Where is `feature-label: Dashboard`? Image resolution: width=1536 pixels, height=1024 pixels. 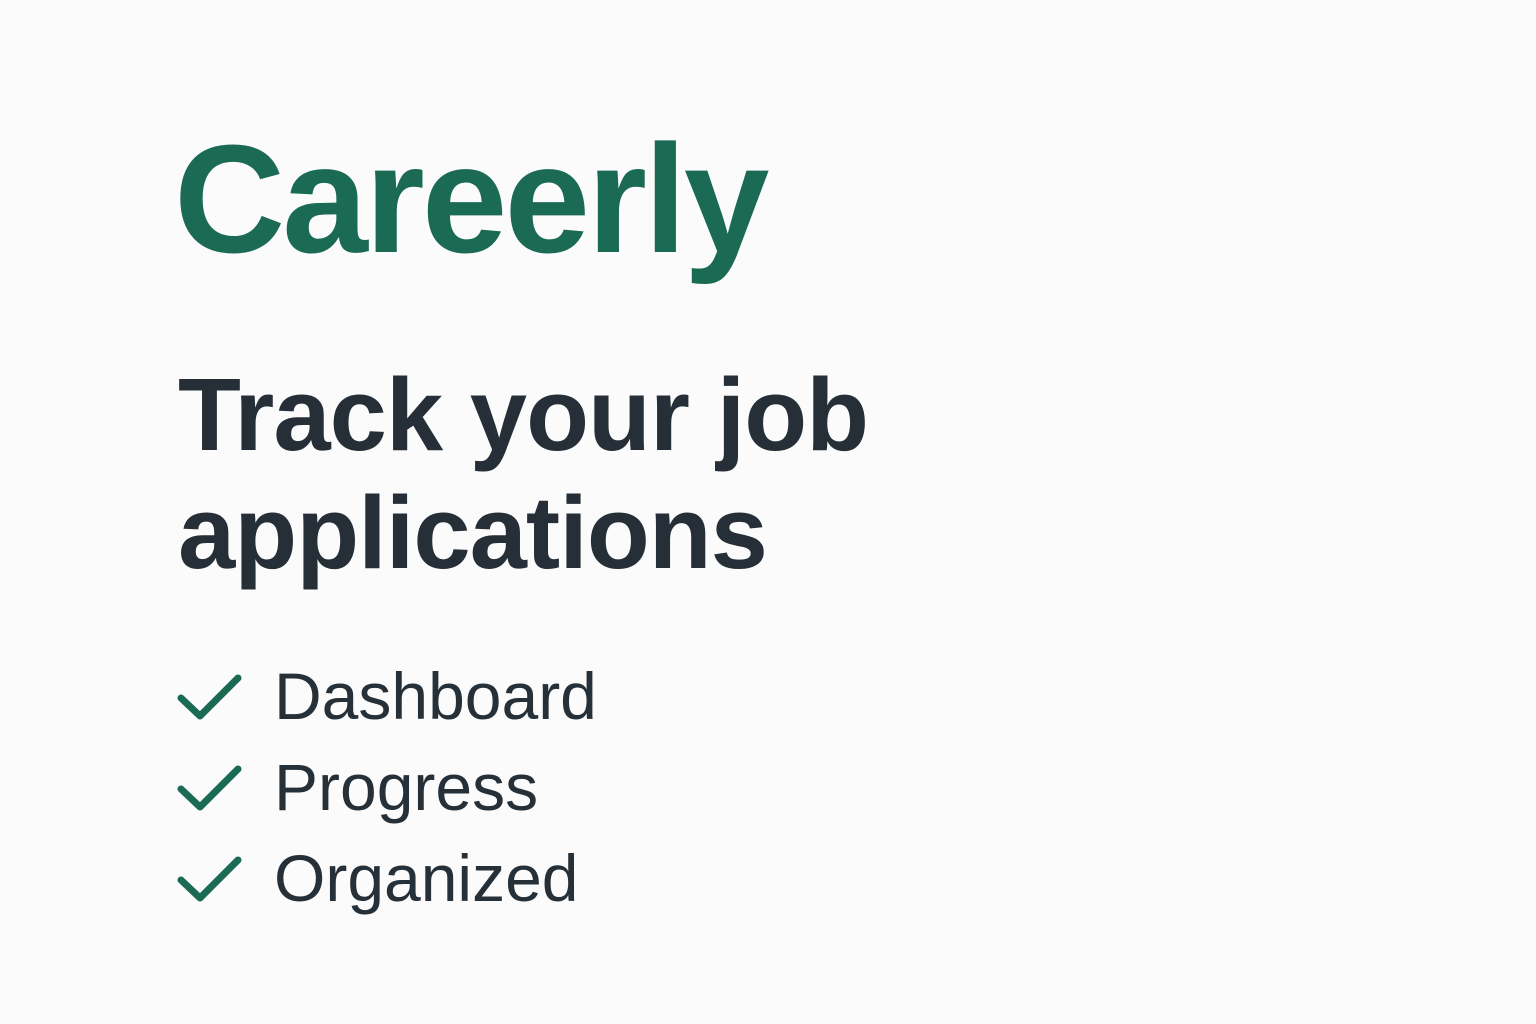
feature-label: Dashboard is located at coordinates (435, 695).